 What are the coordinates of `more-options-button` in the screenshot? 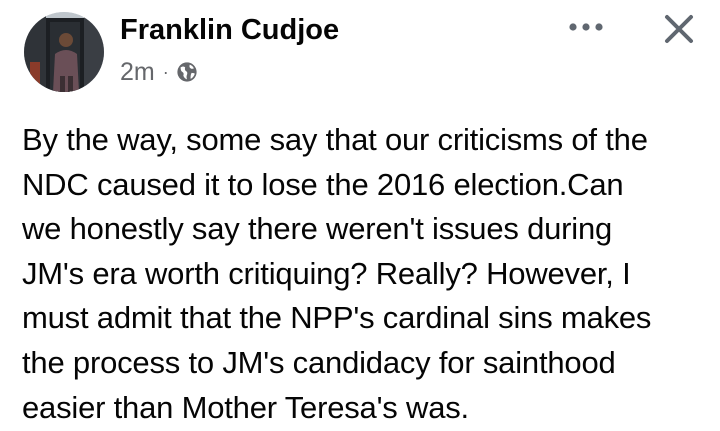 It's located at (586, 27).